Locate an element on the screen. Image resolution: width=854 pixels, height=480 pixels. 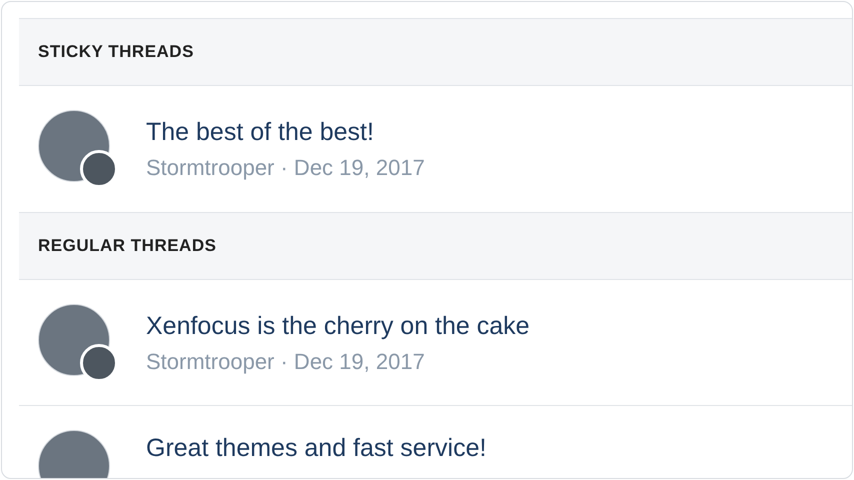
section-title: REGULAR THREADS is located at coordinates (127, 246).